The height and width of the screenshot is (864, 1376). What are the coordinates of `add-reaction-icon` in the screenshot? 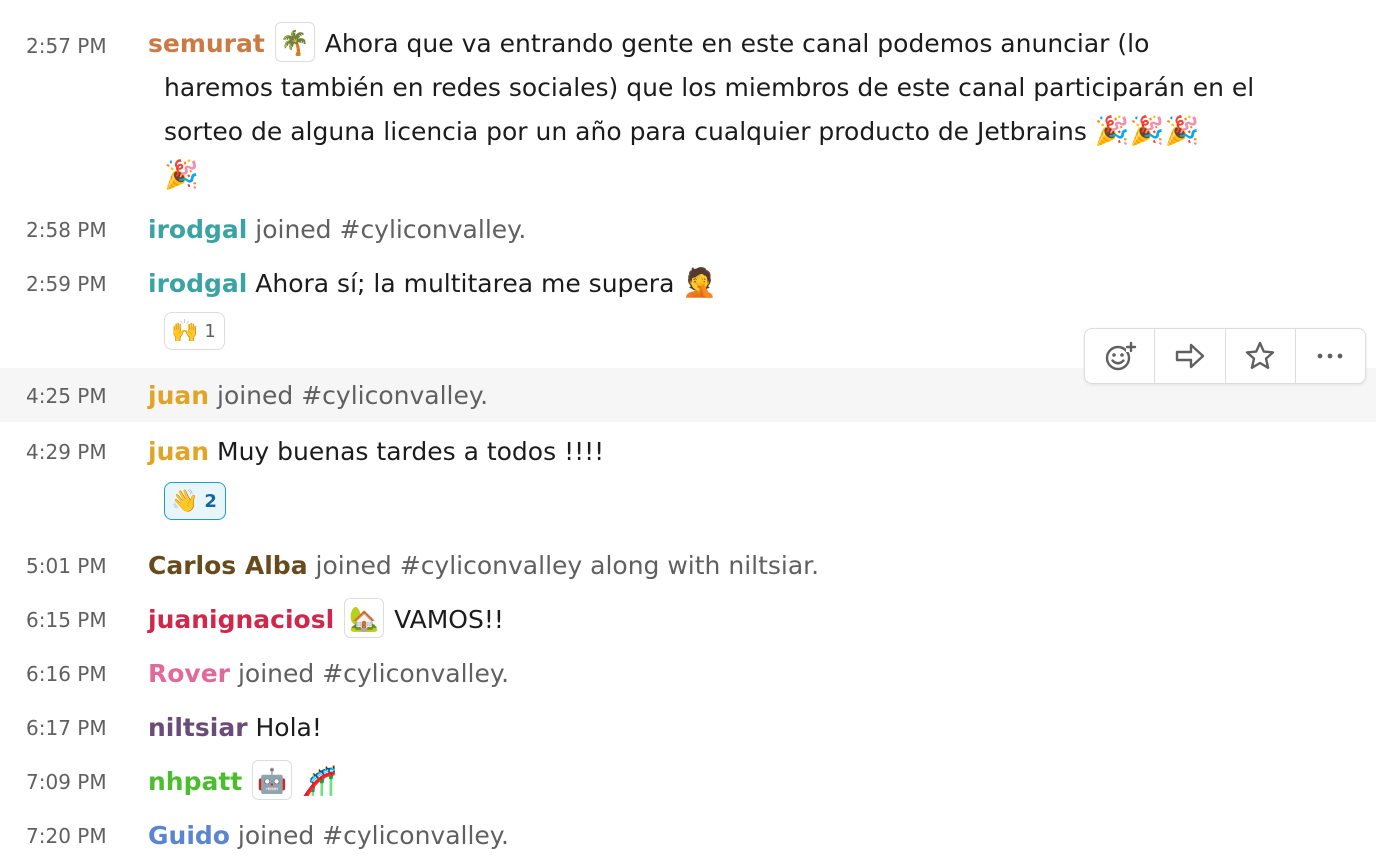 It's located at (1120, 356).